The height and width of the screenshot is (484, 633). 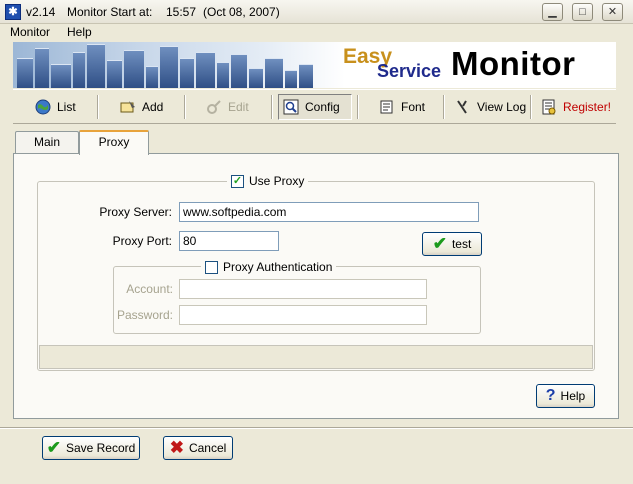 I want to click on edit-label: Edit, so click(x=238, y=107).